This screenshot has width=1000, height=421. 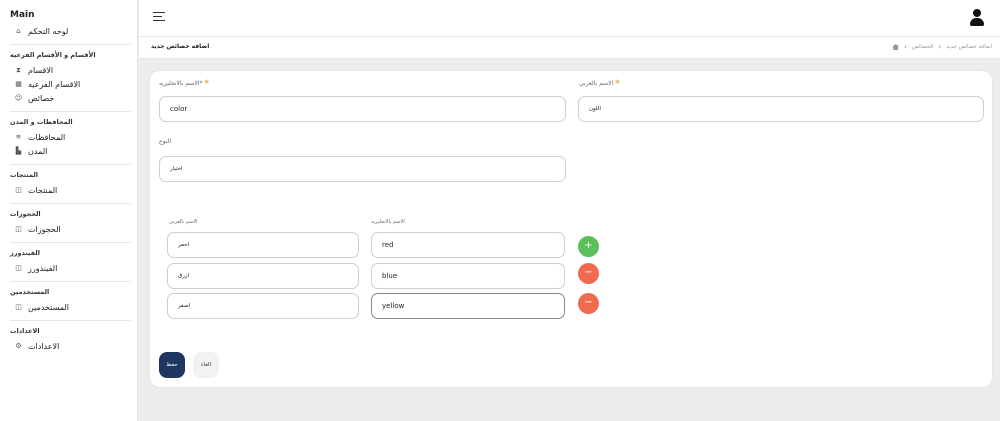 What do you see at coordinates (30, 292) in the screenshot?
I see `sidebar-group-title: المستخدمين` at bounding box center [30, 292].